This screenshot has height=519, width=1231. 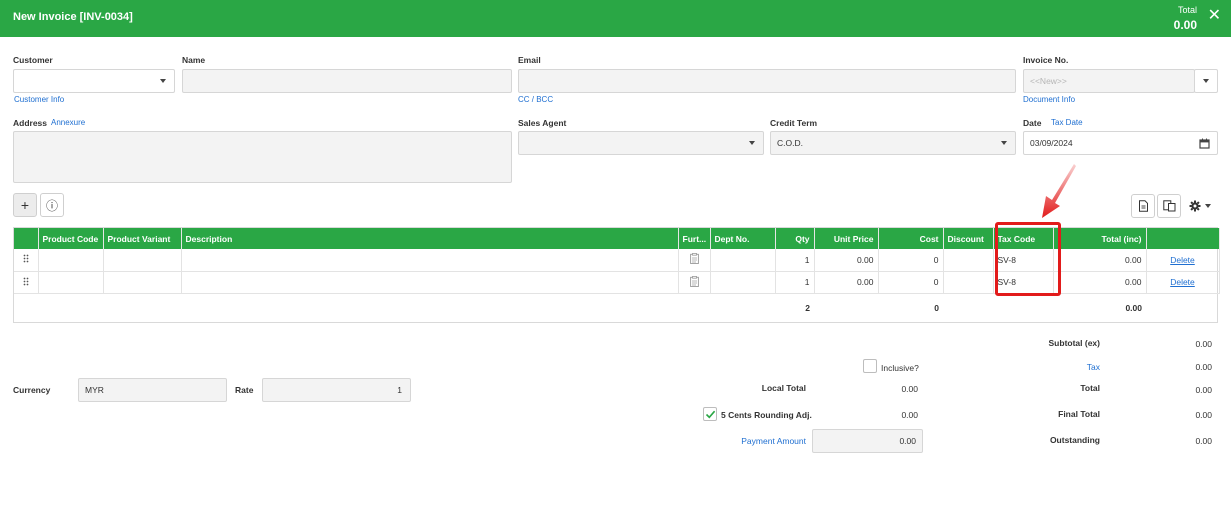 I want to click on annexure-link: Annexure, so click(x=68, y=122).